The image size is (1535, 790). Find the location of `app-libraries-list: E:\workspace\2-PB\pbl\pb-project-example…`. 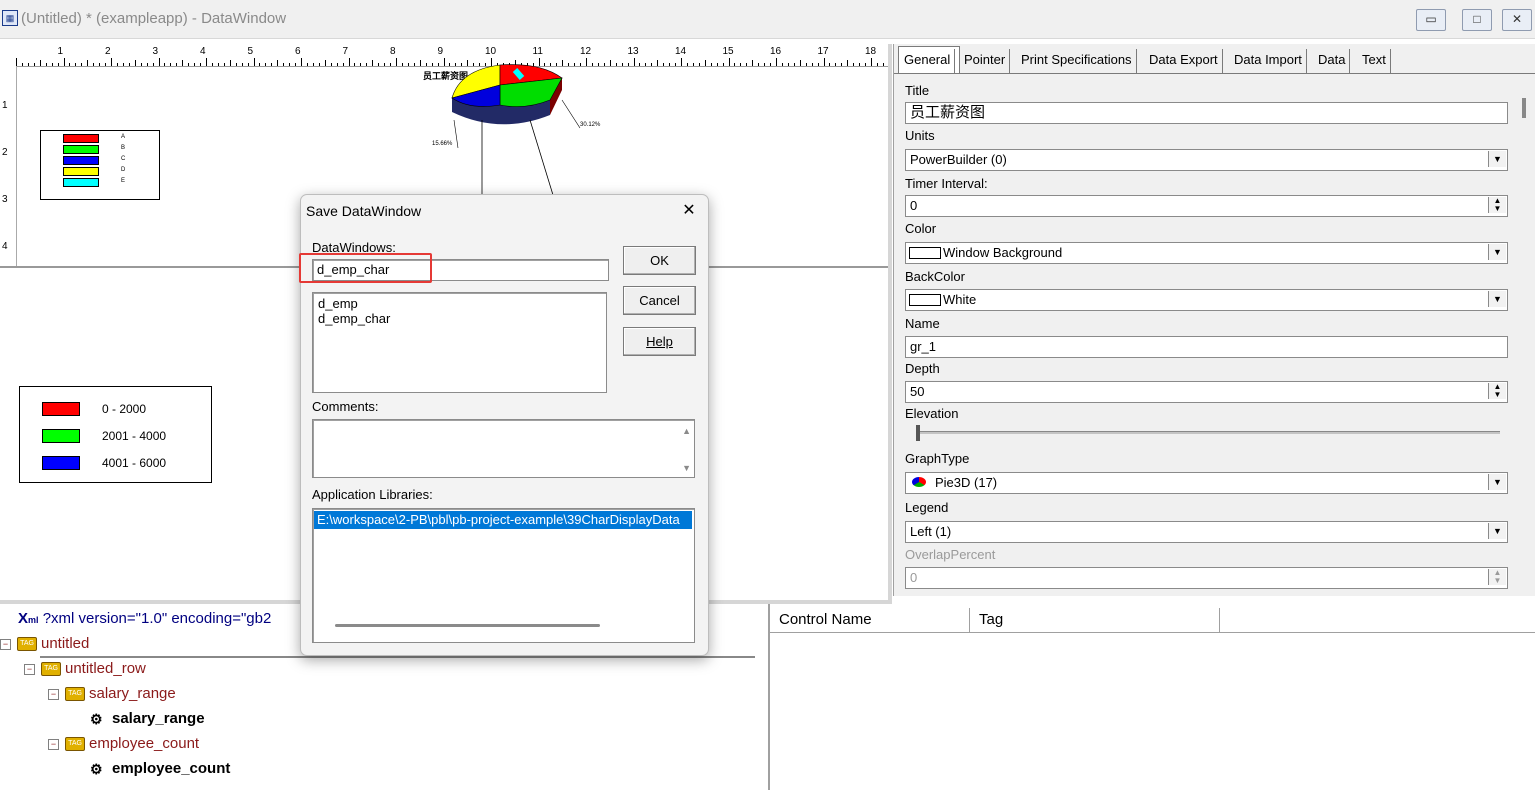

app-libraries-list: E:\workspace\2-PB\pbl\pb-project-example… is located at coordinates (503, 575).